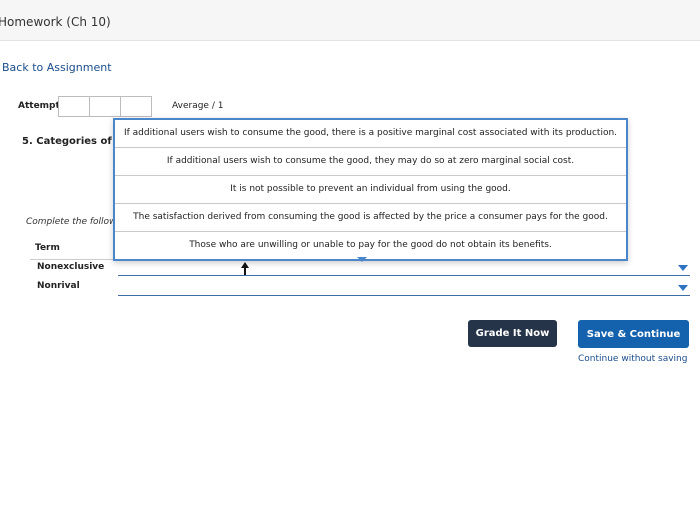  Describe the element at coordinates (404, 269) in the screenshot. I see `nonexclusive-select` at that location.